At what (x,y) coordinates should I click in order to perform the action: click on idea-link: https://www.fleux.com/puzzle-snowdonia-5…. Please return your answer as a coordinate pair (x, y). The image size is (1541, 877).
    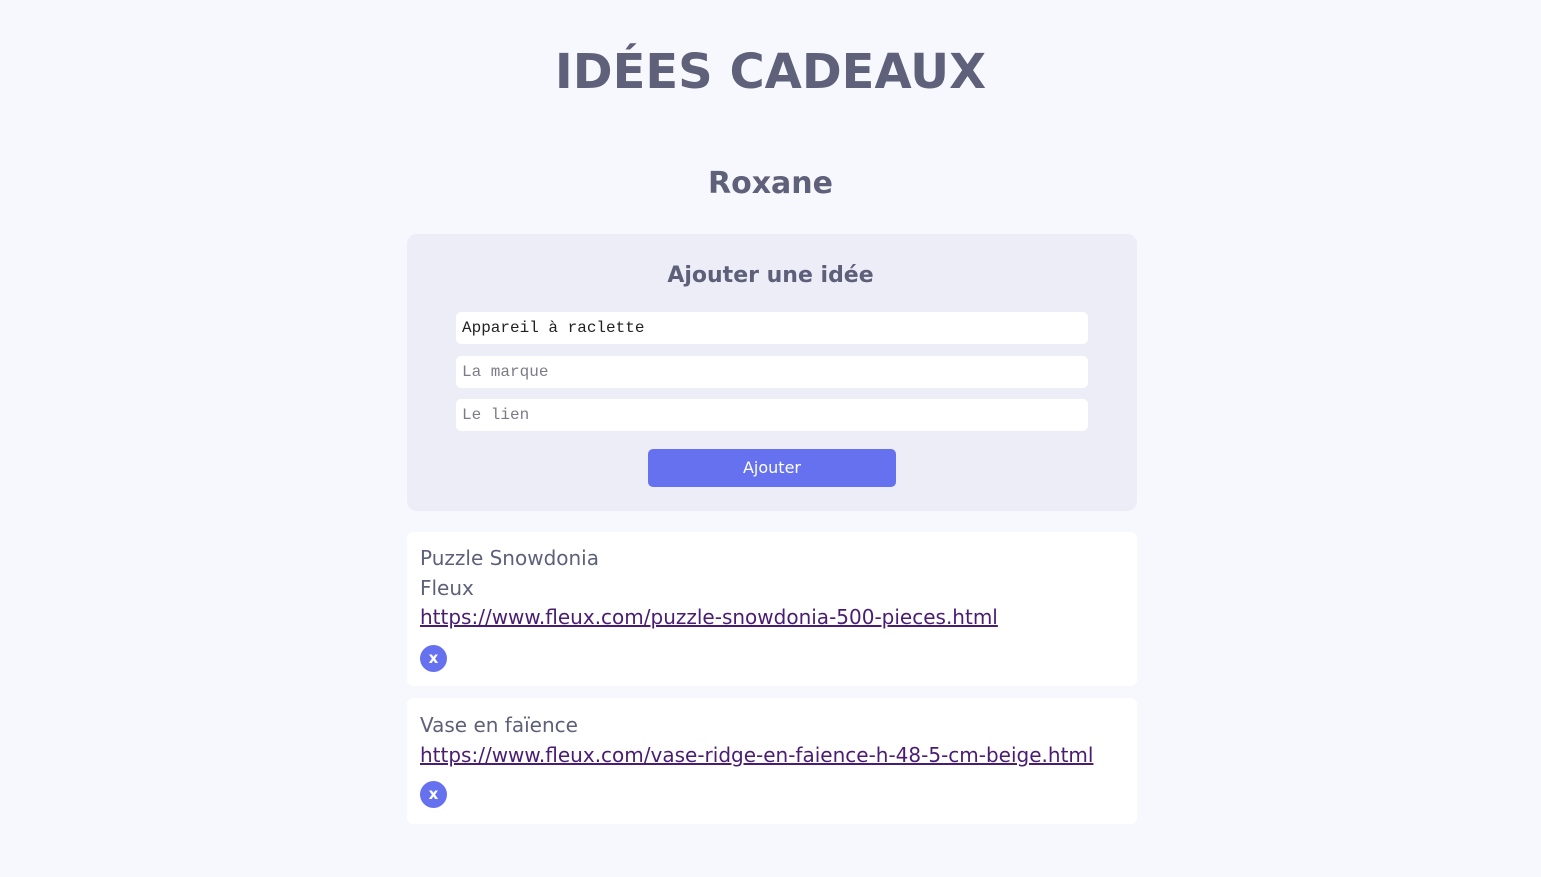
    Looking at the image, I should click on (709, 617).